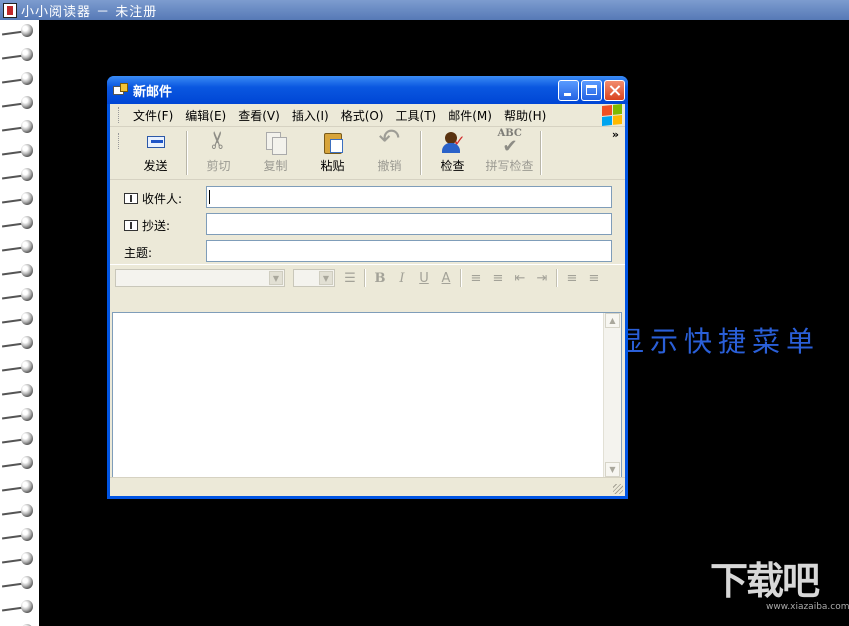  I want to click on menu-file: 文件(F), so click(153, 115).